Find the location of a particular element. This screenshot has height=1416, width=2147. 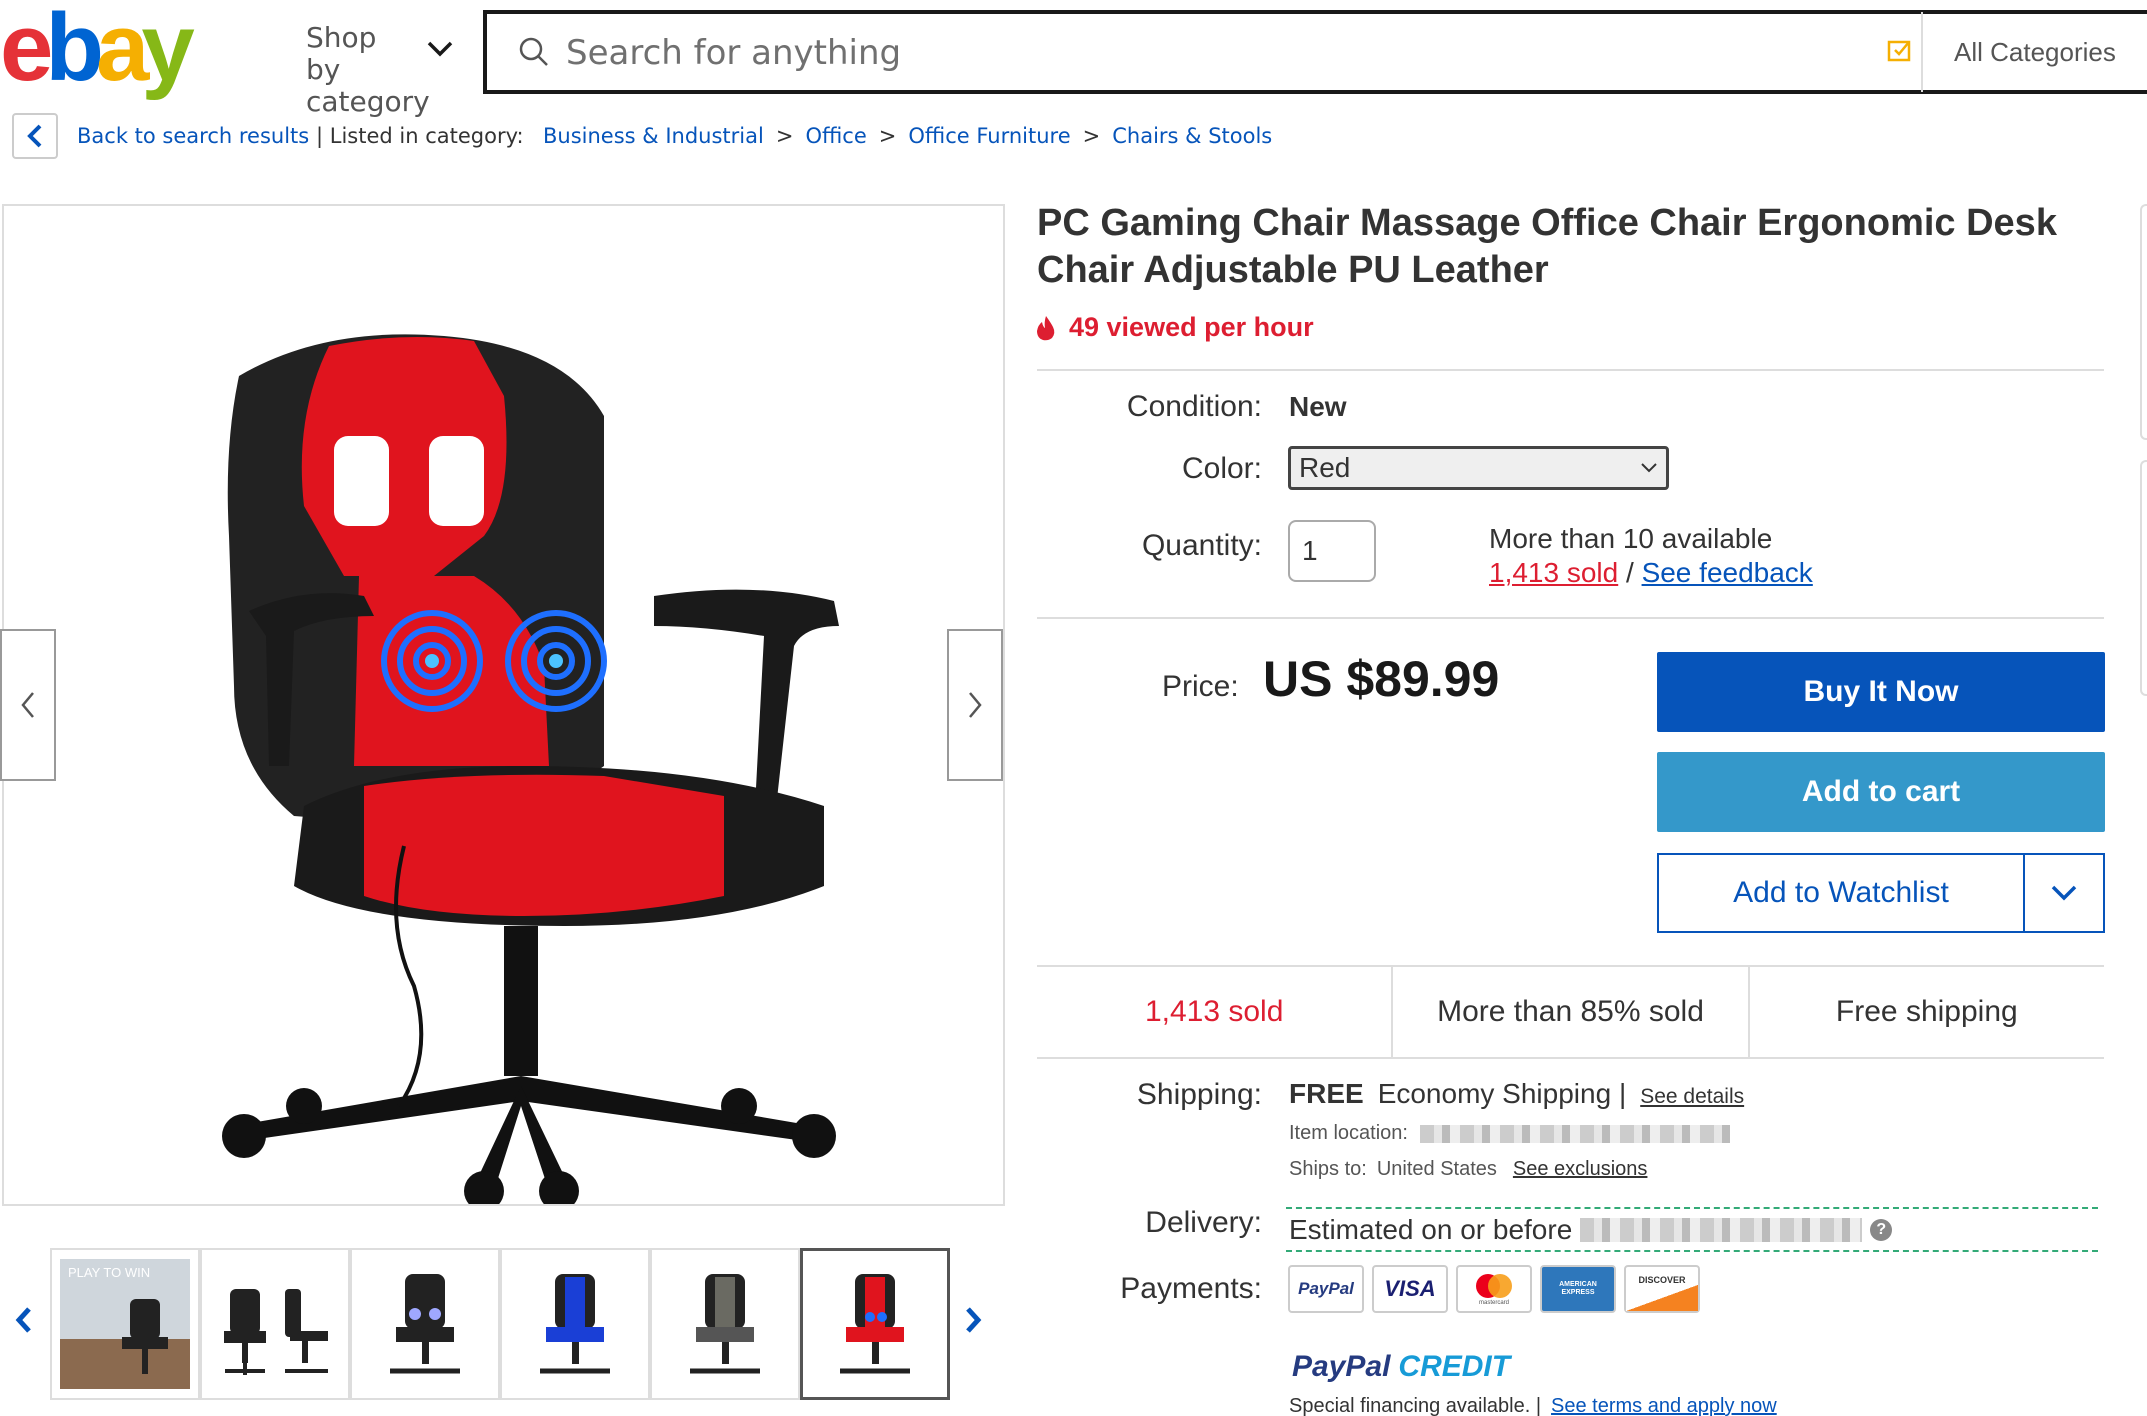

payments-label: Payments: is located at coordinates (1191, 1288).